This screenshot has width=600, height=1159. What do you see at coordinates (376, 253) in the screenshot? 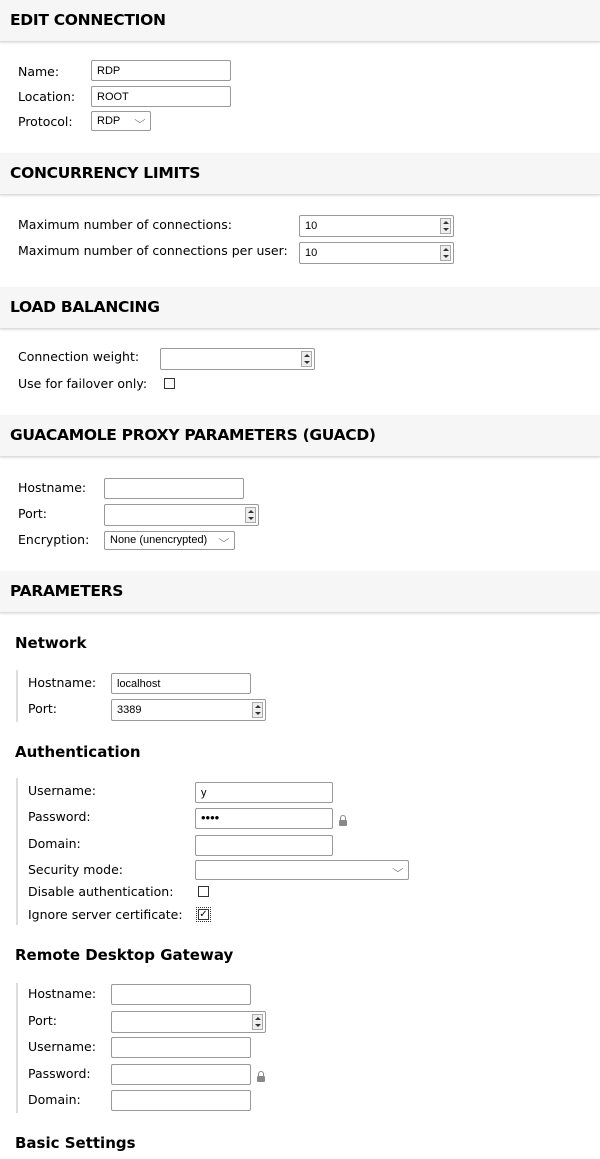
I see `max-connections-per-user-input: 10` at bounding box center [376, 253].